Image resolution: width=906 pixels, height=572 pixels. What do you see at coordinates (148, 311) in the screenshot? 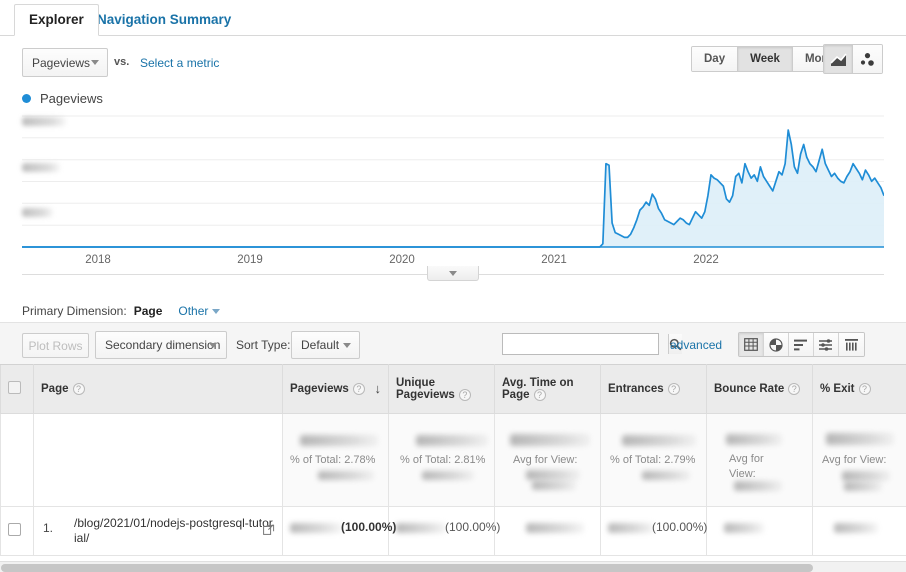
I see `primary-dimension-value: Page` at bounding box center [148, 311].